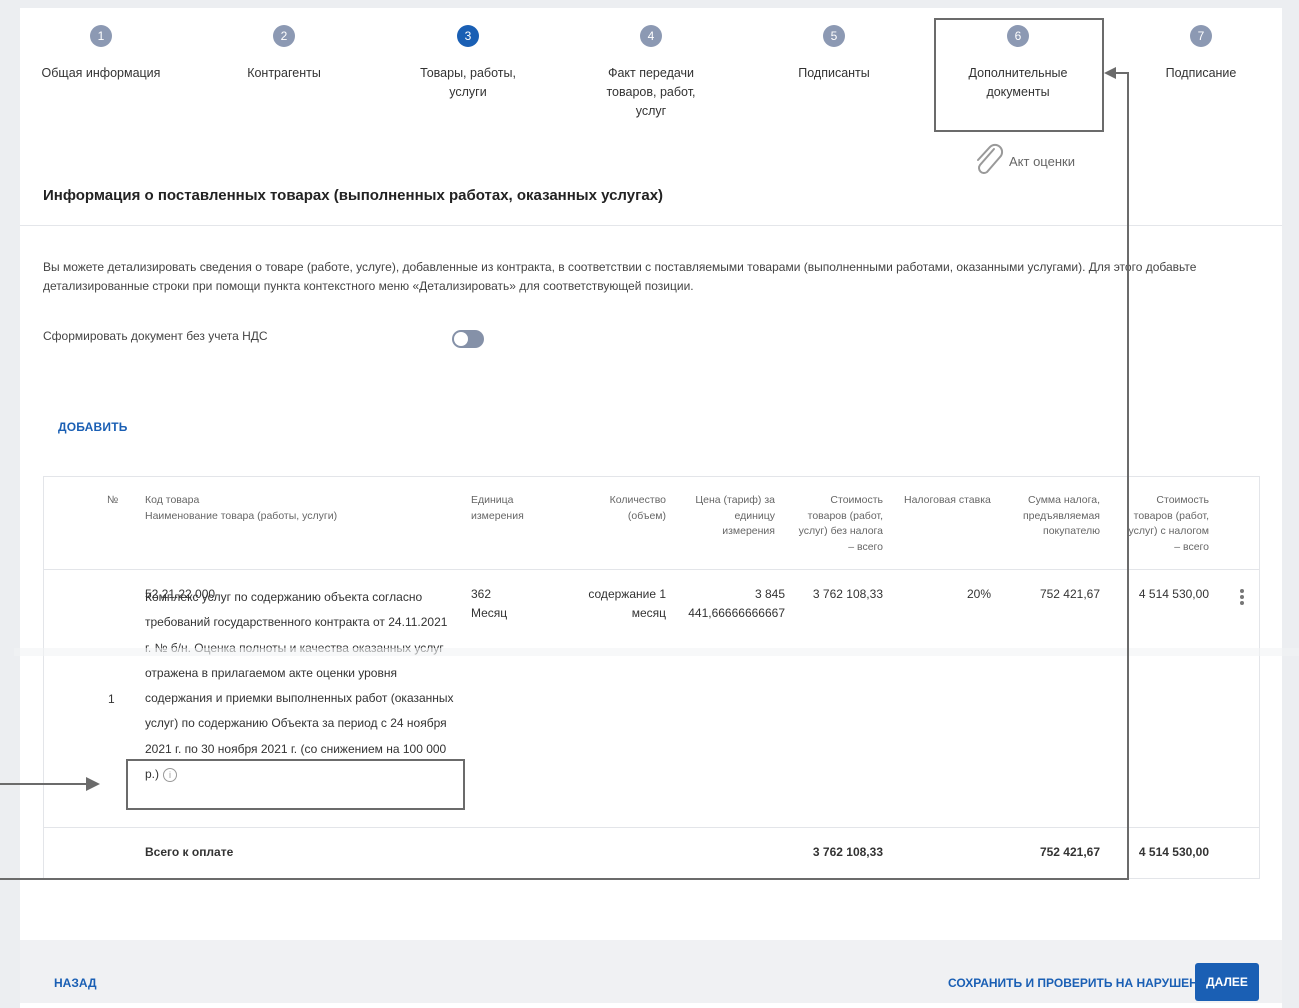 This screenshot has width=1299, height=1008. What do you see at coordinates (75, 983) in the screenshot?
I see `back-button: НАЗАД` at bounding box center [75, 983].